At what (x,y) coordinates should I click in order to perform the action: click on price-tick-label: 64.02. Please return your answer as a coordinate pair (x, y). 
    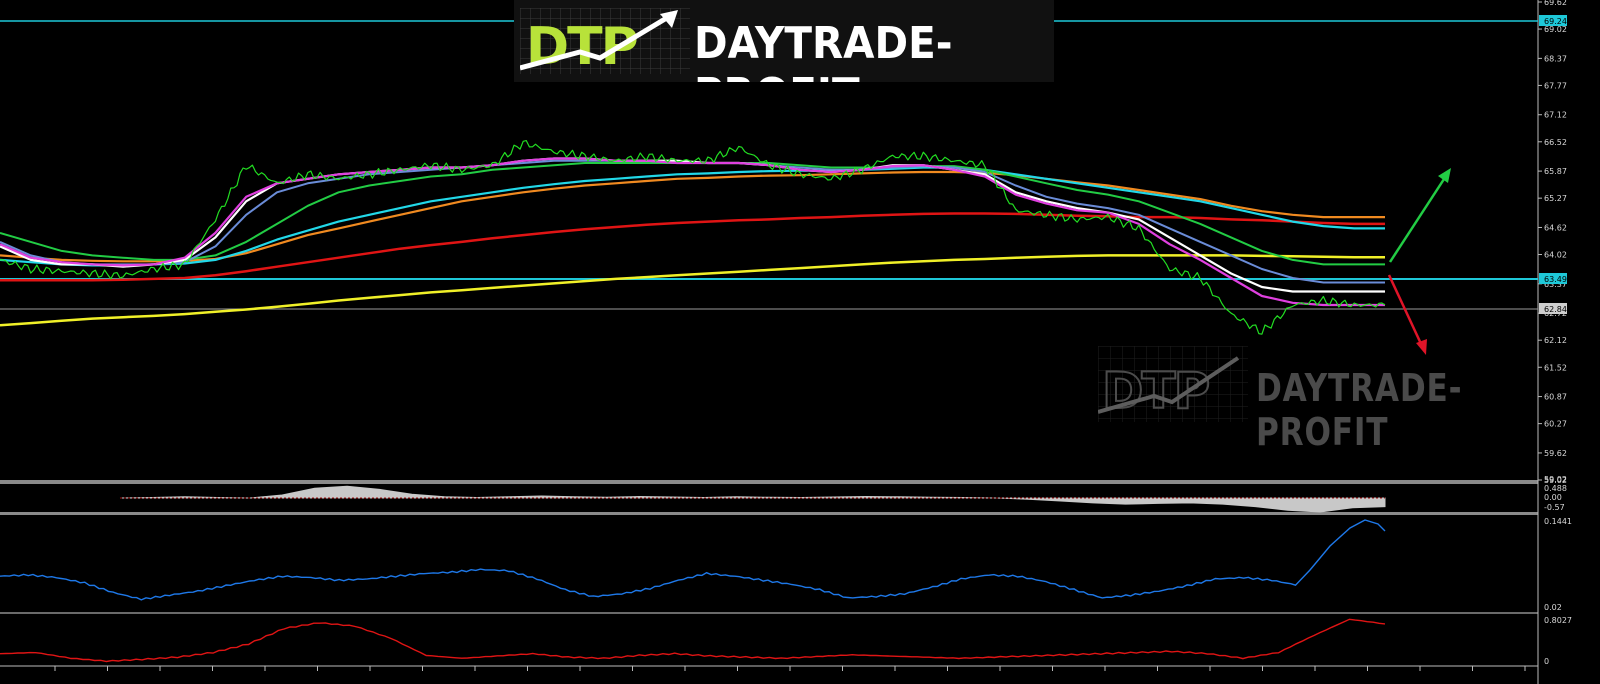
    Looking at the image, I should click on (1555, 255).